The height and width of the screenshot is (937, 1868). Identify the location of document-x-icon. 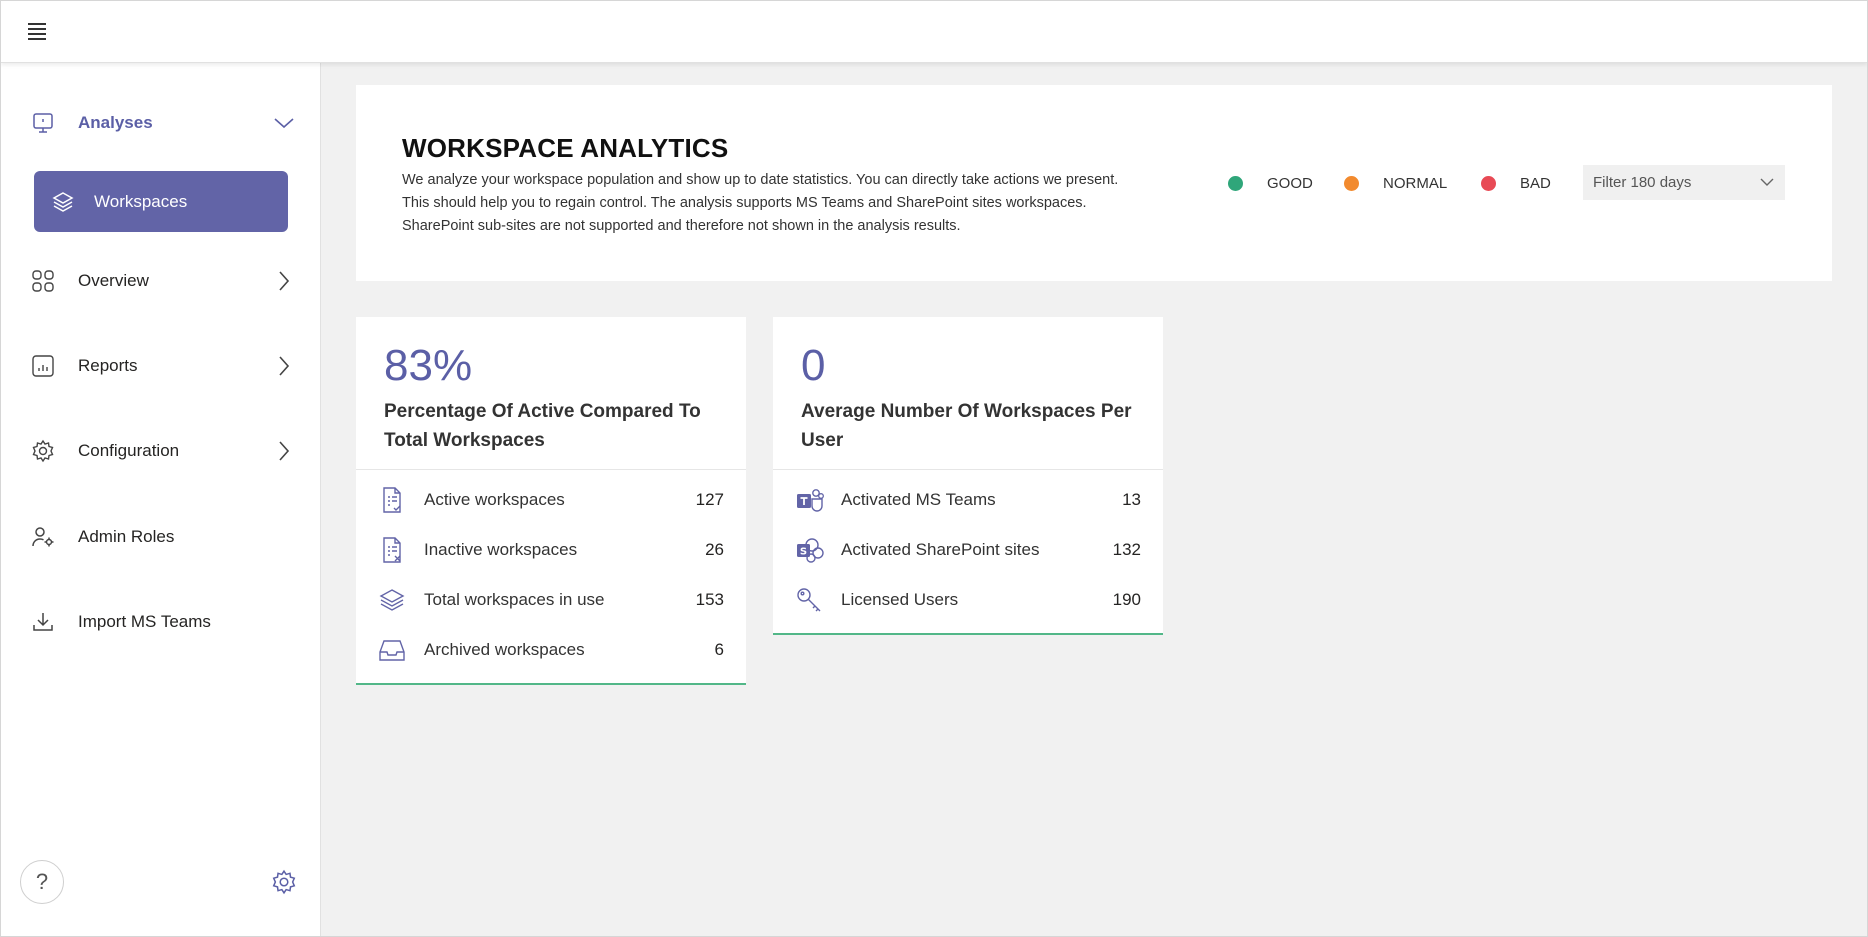
(392, 550).